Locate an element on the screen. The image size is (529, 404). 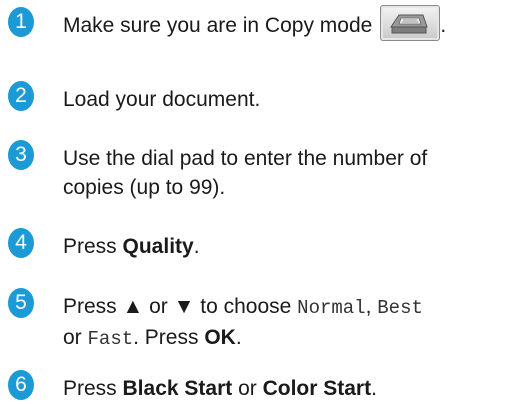
step-5-line2-post: . is located at coordinates (238, 337).